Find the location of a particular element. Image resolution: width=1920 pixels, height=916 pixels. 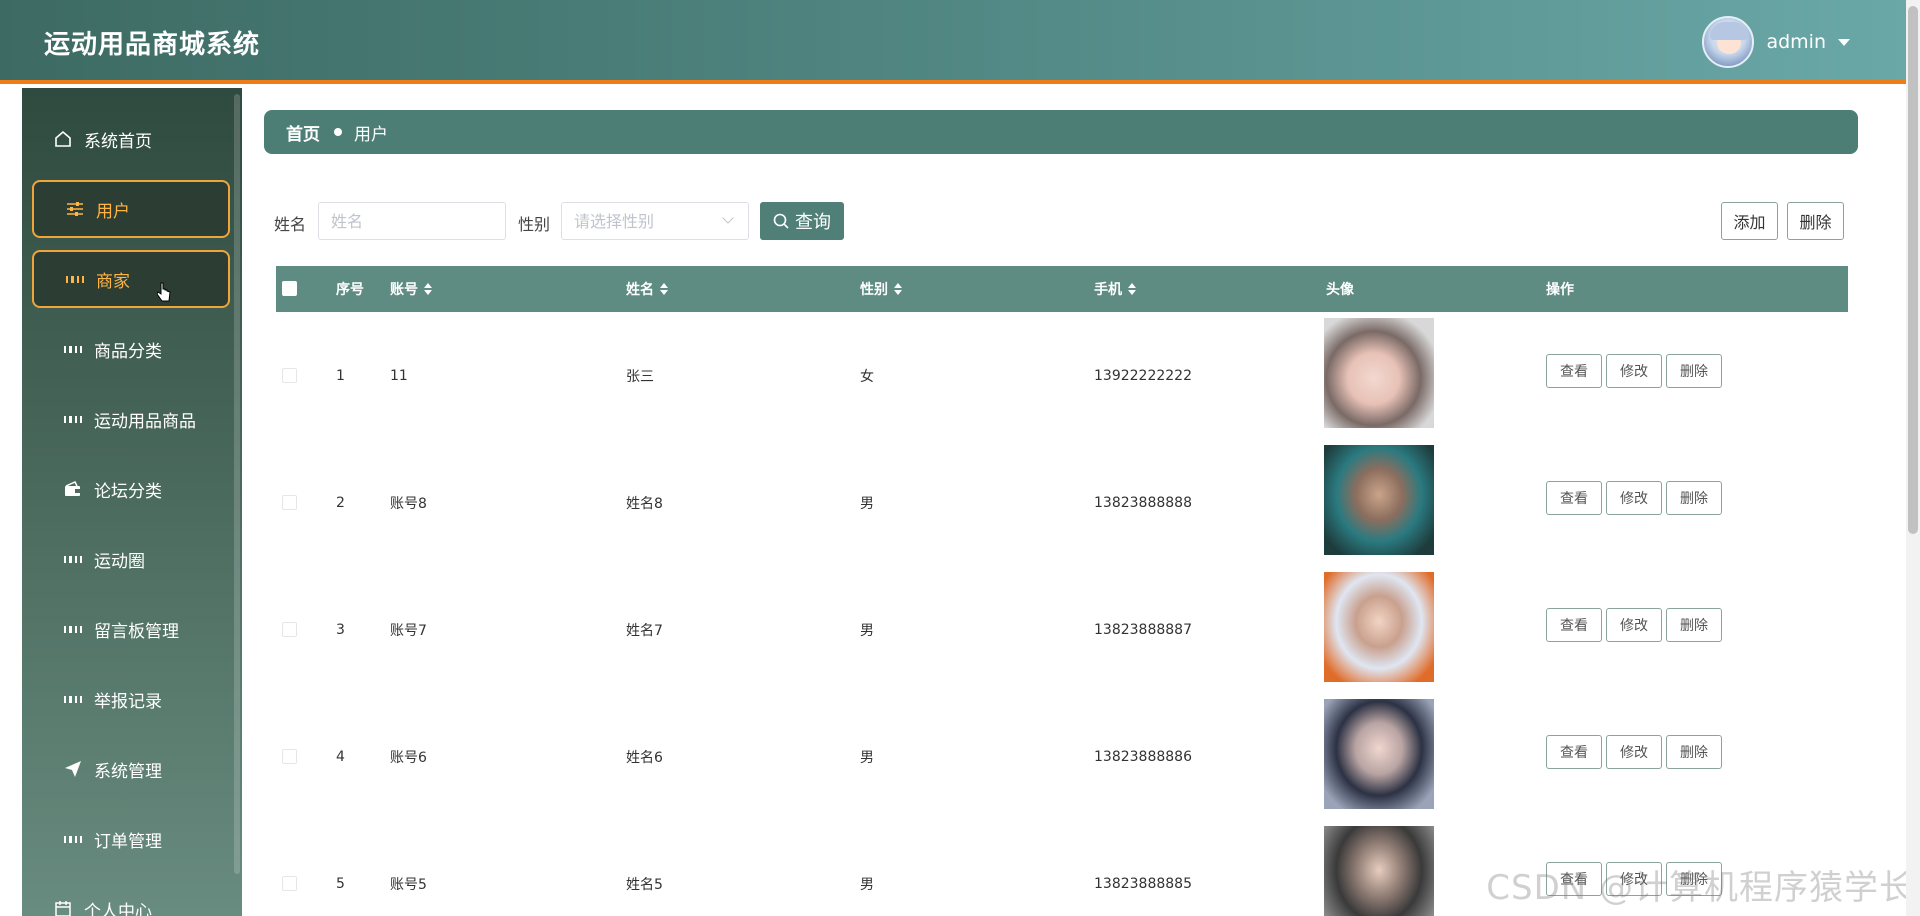

sidebar-item-personal-center: 个人中心 is located at coordinates (131, 898).